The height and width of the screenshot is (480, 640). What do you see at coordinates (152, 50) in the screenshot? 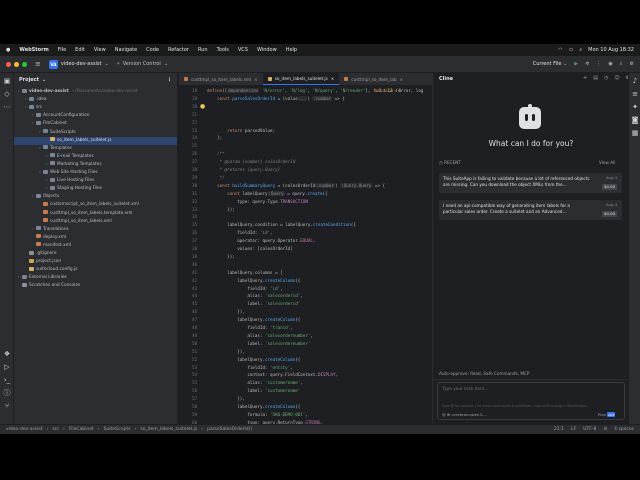
I see `menu-code: Code` at bounding box center [152, 50].